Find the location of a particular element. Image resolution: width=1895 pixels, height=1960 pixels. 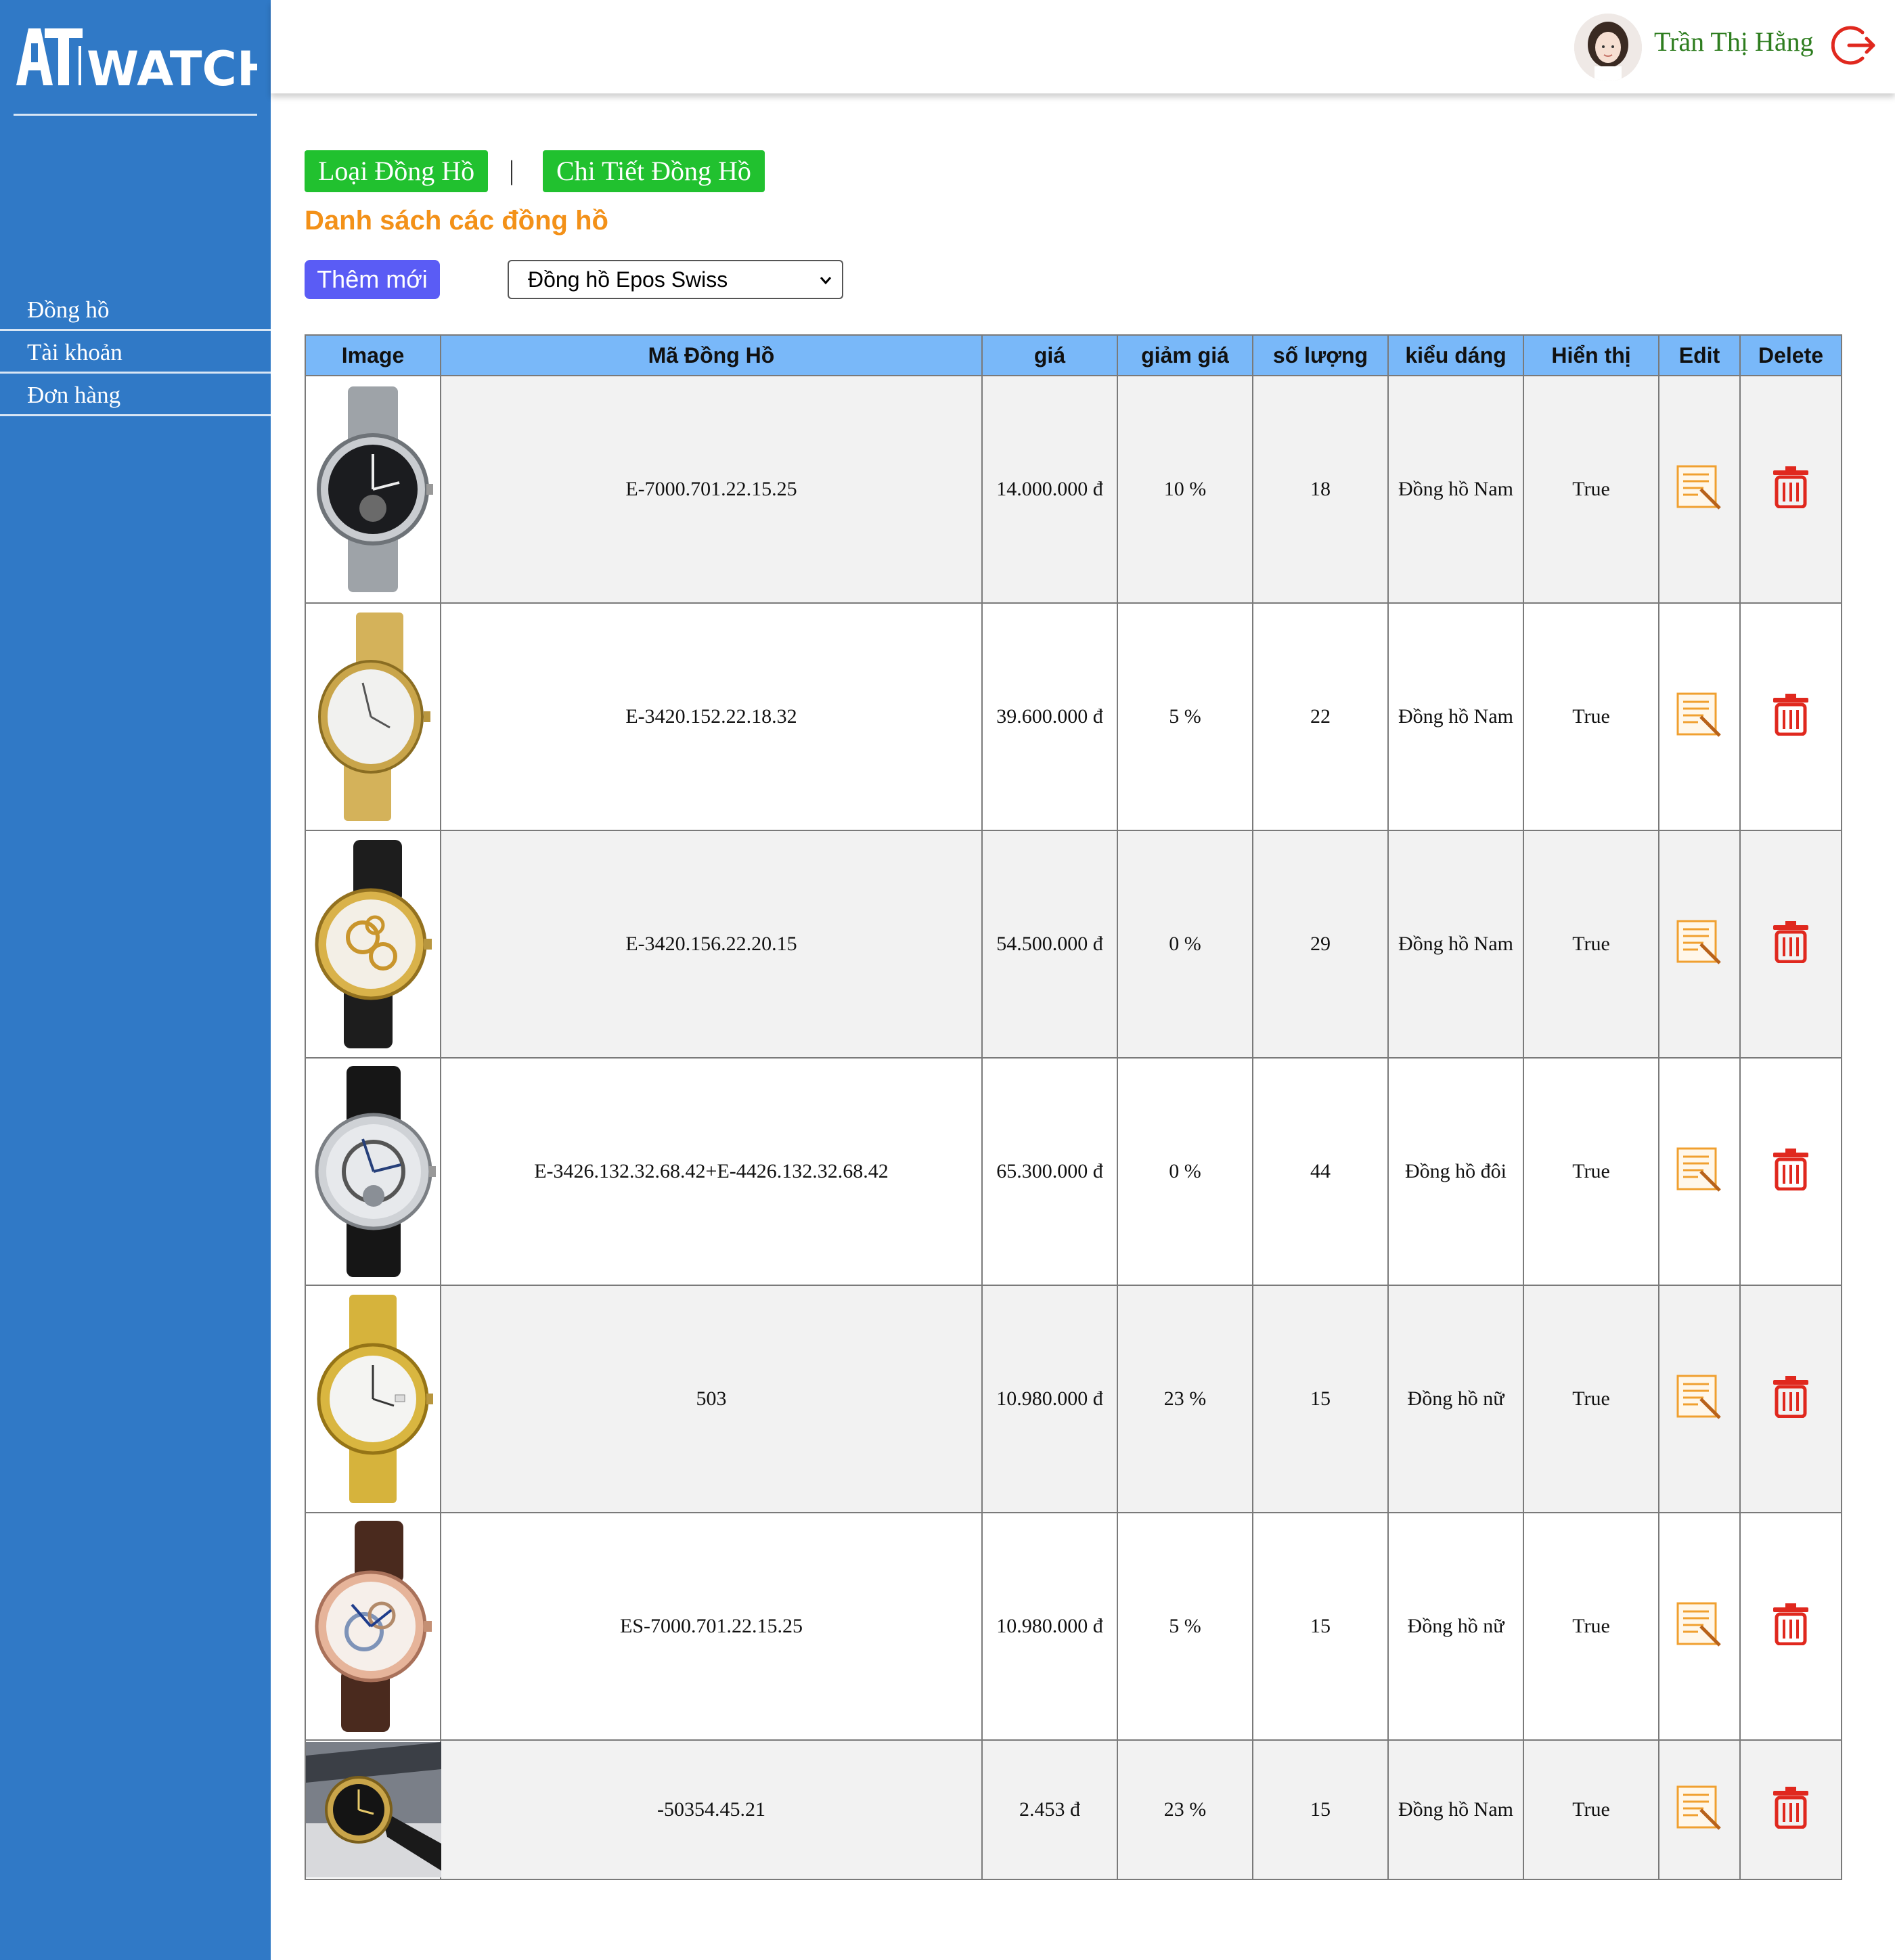

tab-watch-category: Loại Đồng Hồ is located at coordinates (397, 171).